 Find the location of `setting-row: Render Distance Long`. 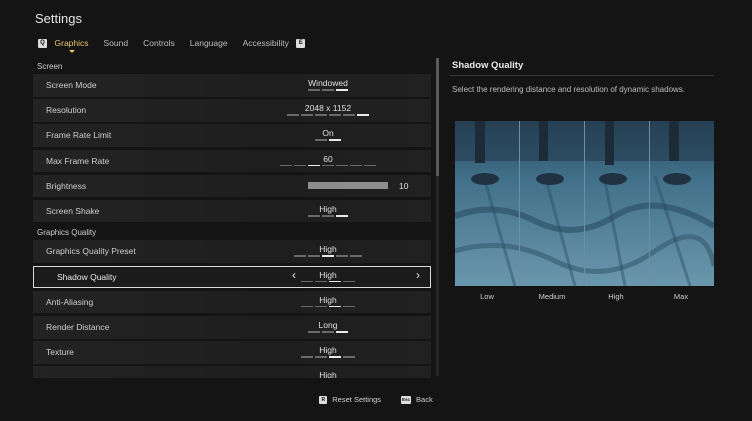

setting-row: Render Distance Long is located at coordinates (232, 327).